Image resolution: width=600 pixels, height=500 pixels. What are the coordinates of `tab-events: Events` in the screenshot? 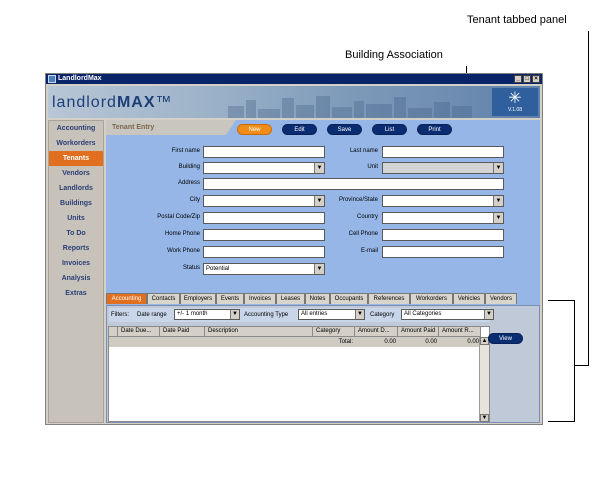 It's located at (230, 298).